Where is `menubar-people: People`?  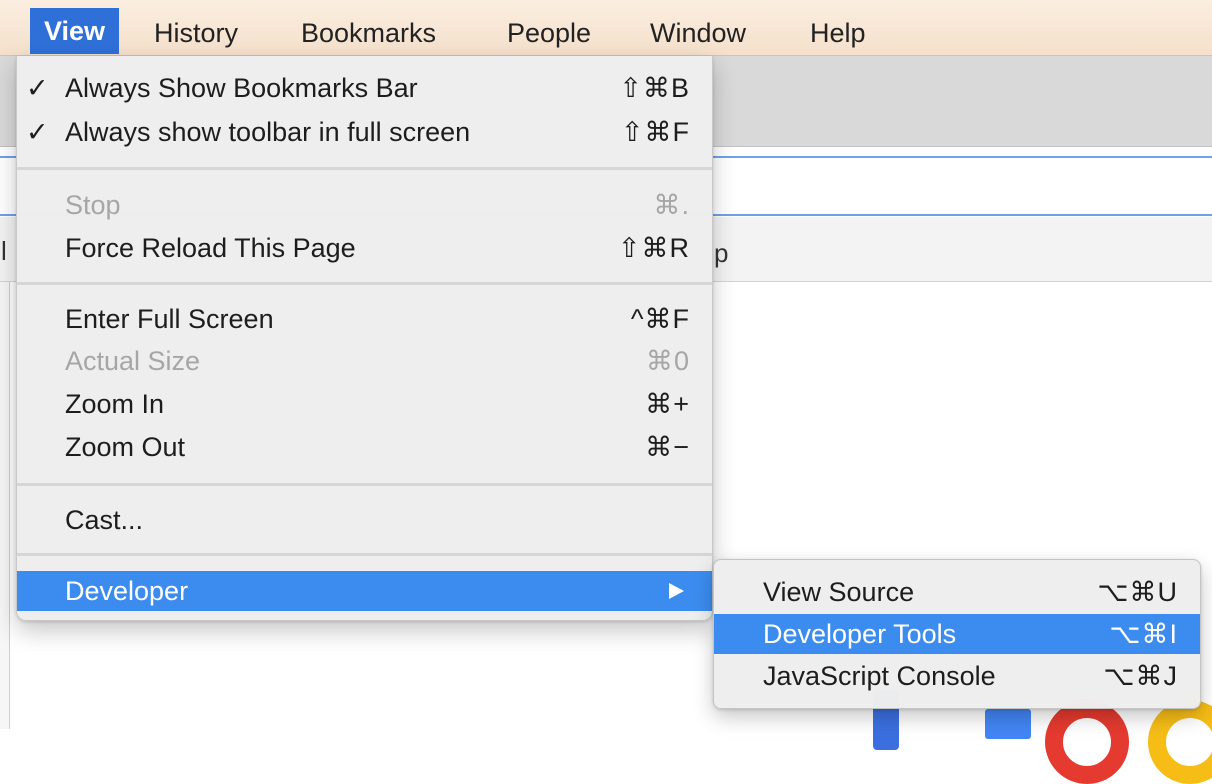
menubar-people: People is located at coordinates (549, 33).